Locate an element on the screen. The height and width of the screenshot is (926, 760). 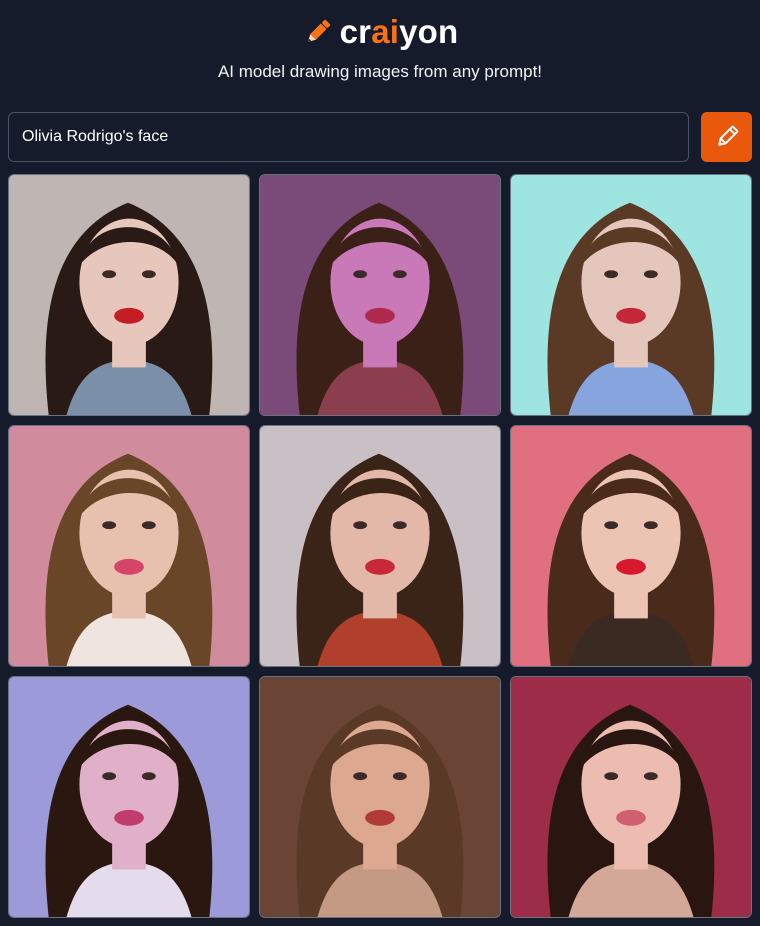
logo-accent: ai is located at coordinates (385, 31).